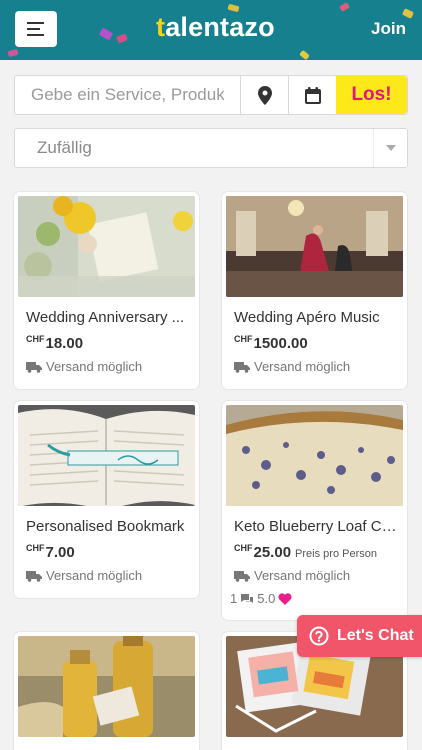 This screenshot has width=422, height=750. I want to click on join-button: Join, so click(388, 29).